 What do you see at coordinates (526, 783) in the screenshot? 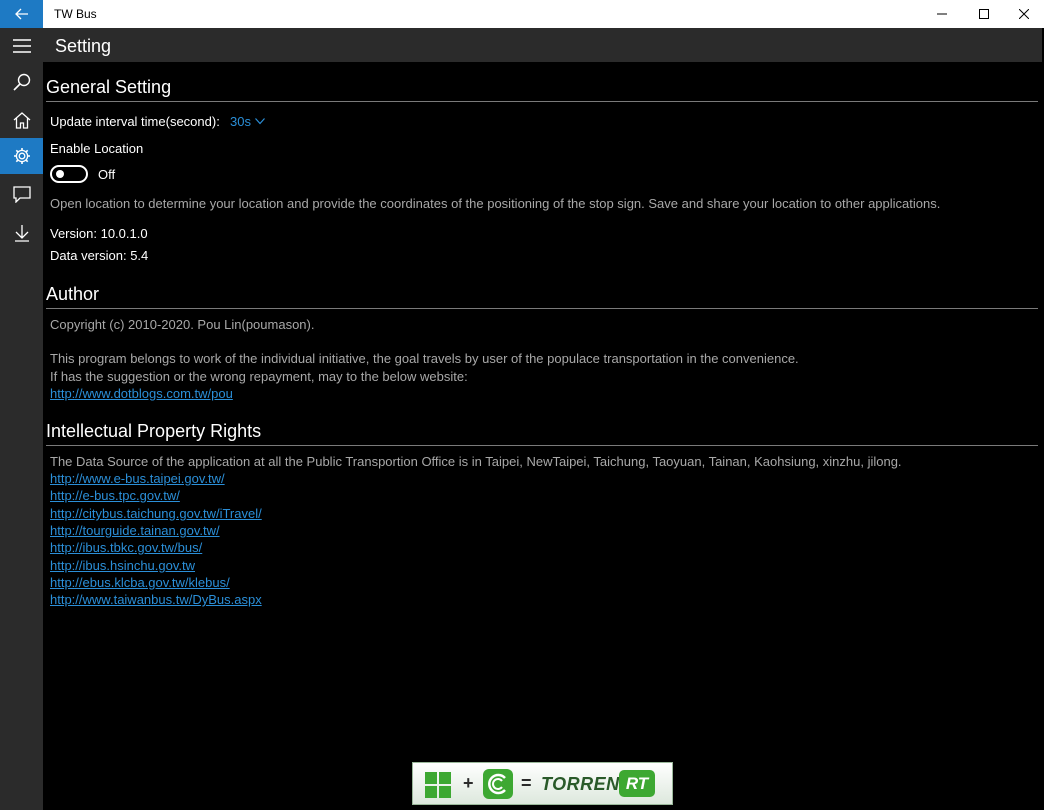
I see `ad-equals-sign: =` at bounding box center [526, 783].